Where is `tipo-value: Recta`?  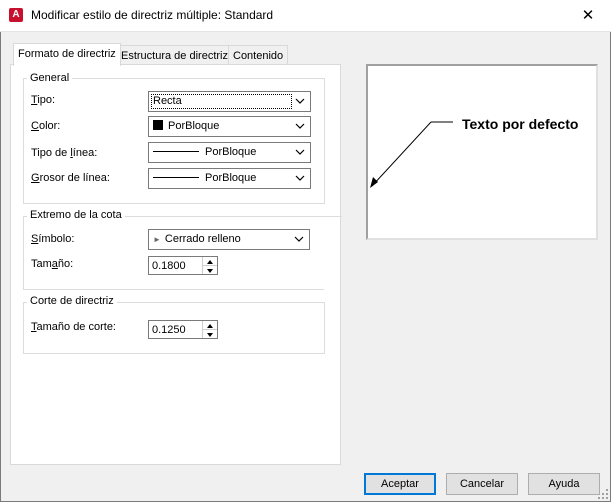 tipo-value: Recta is located at coordinates (167, 101).